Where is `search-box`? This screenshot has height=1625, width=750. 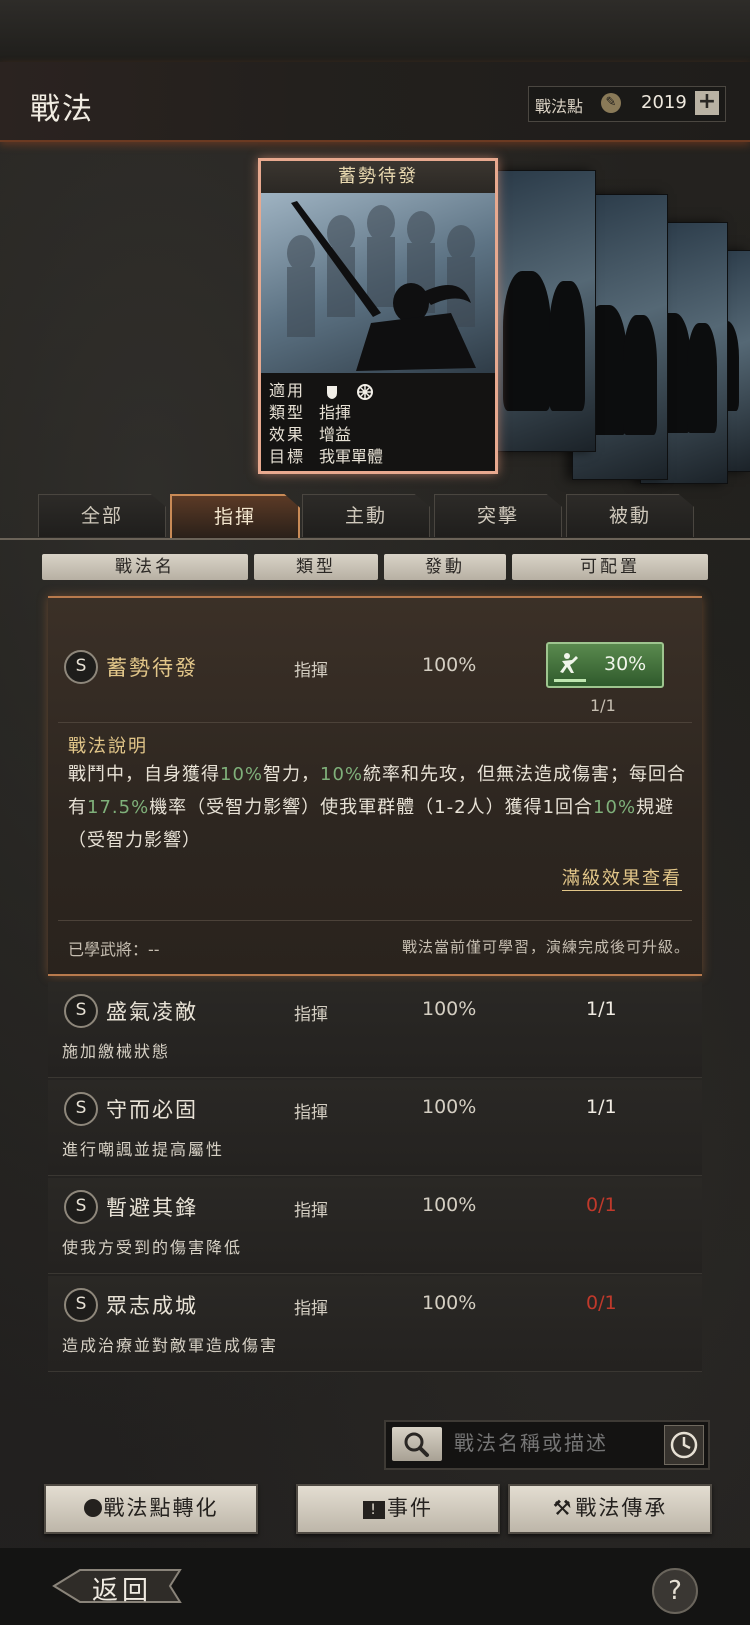 search-box is located at coordinates (547, 1445).